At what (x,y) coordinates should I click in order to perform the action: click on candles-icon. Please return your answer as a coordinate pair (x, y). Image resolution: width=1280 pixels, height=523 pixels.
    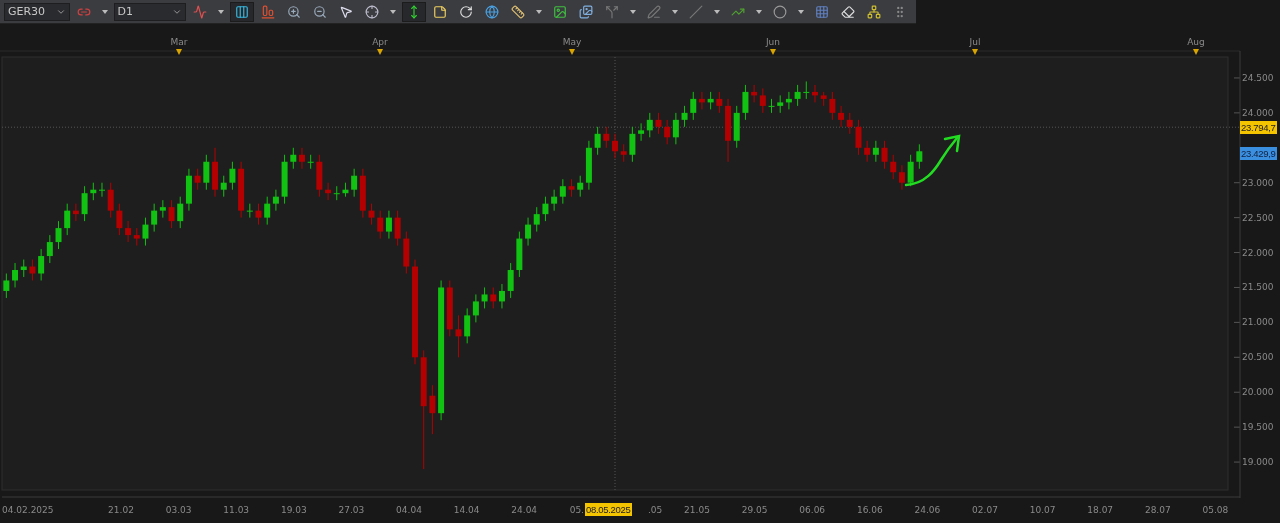
    Looking at the image, I should click on (242, 11).